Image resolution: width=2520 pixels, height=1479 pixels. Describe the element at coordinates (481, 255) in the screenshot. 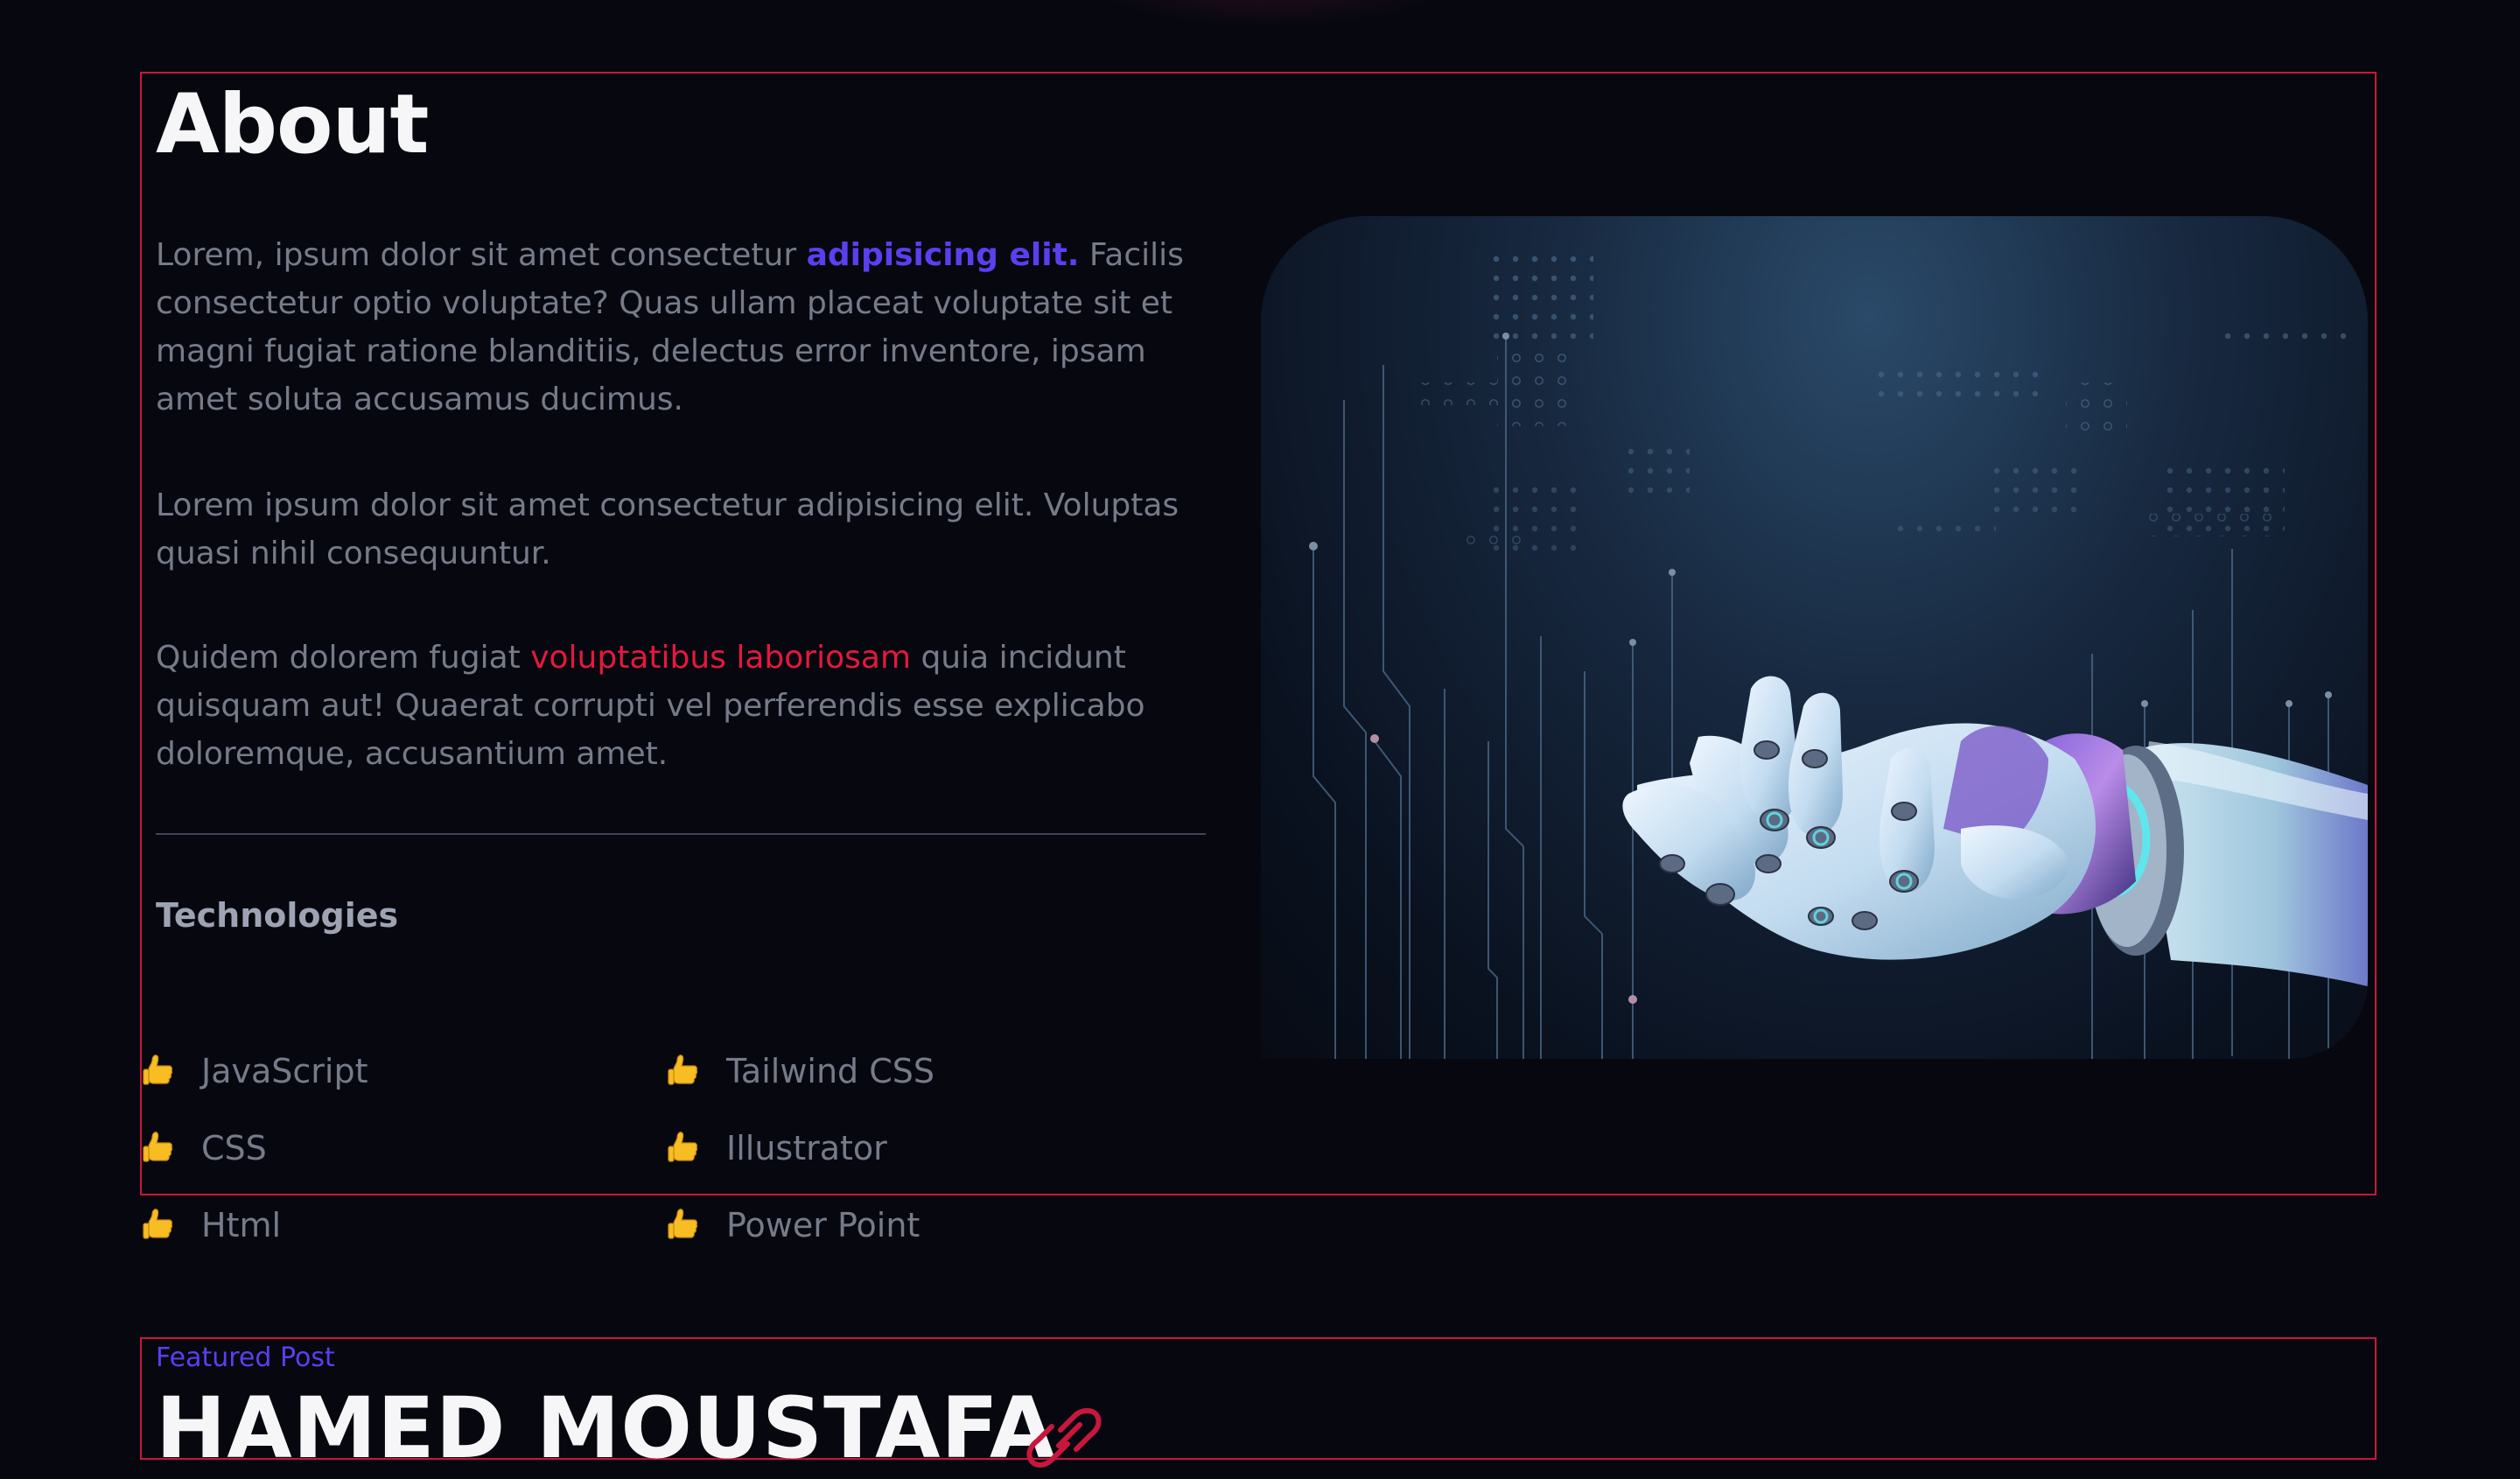

I see `paragraph-1-text-start: Lorem, ipsum dolor sit amet consectetur` at that location.